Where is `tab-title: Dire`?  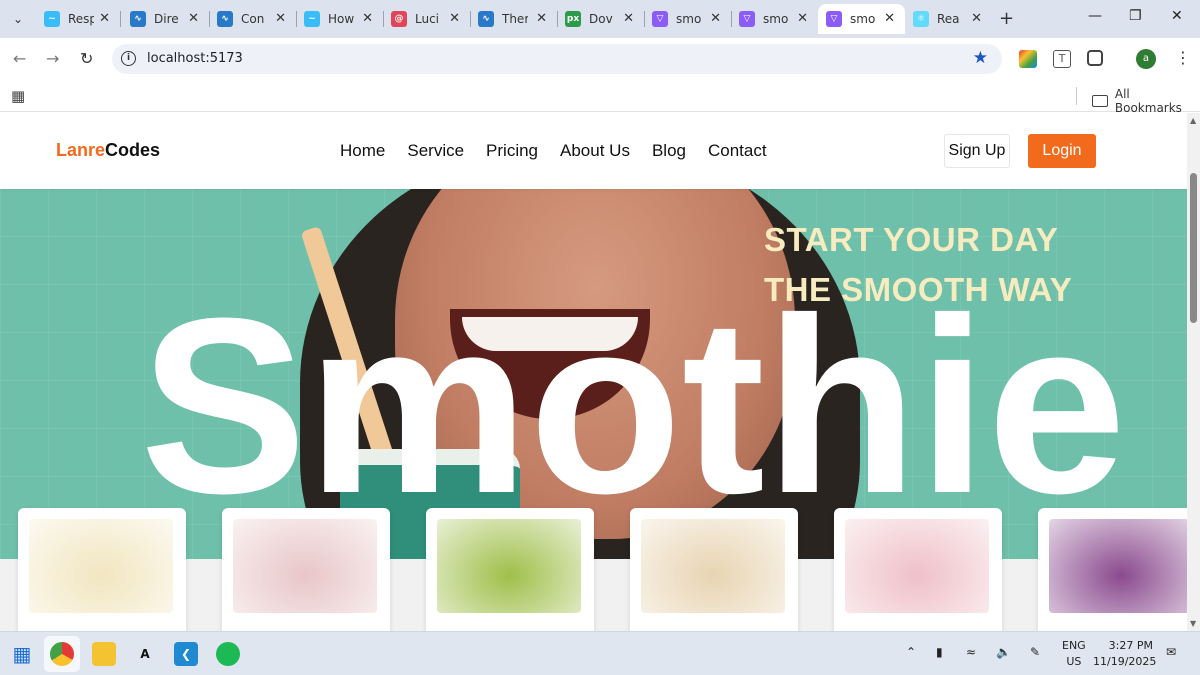 tab-title: Dire is located at coordinates (166, 19).